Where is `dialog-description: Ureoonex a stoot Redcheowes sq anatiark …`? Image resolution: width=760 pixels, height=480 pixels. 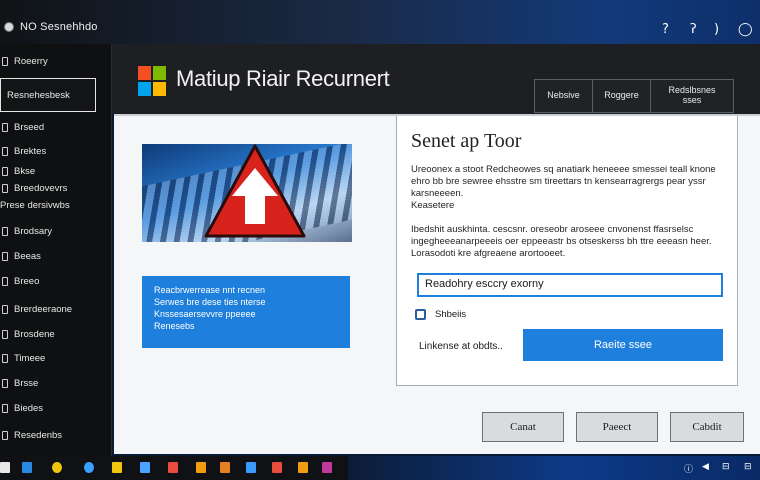 dialog-description: Ureoonex a stoot Redcheowes sq anatiark … is located at coordinates (563, 187).